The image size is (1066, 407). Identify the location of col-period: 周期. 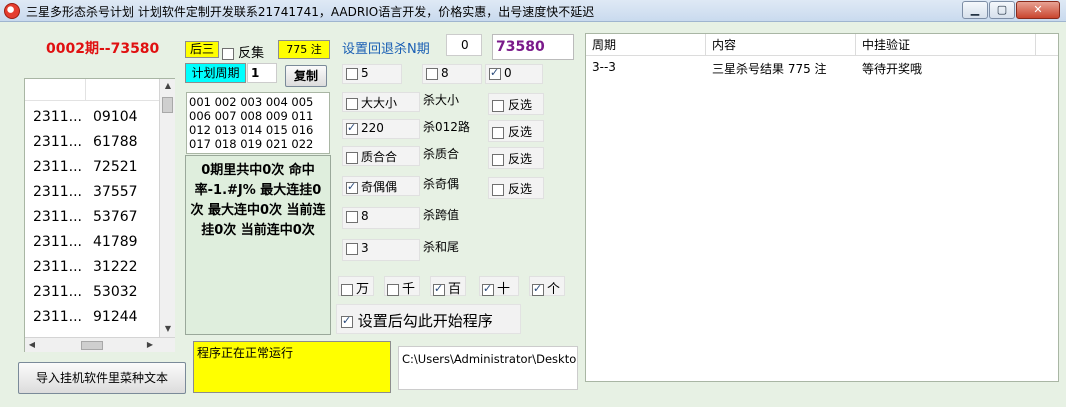
(646, 45).